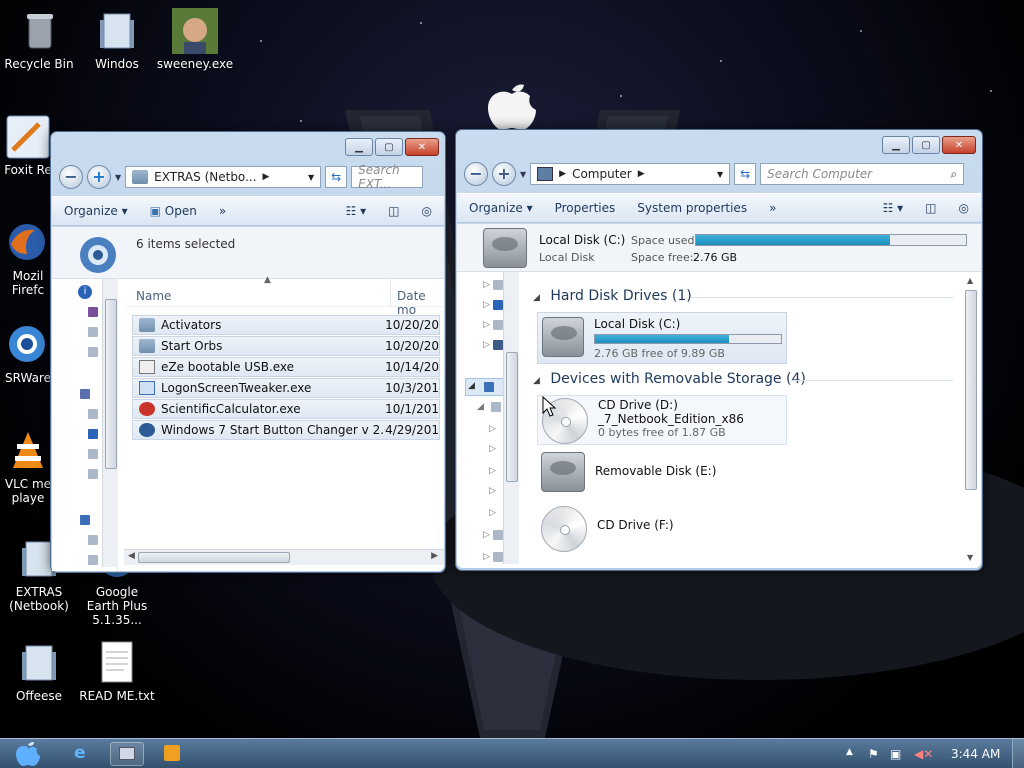  Describe the element at coordinates (28, 137) in the screenshot. I see `foxit-reader-icon` at that location.